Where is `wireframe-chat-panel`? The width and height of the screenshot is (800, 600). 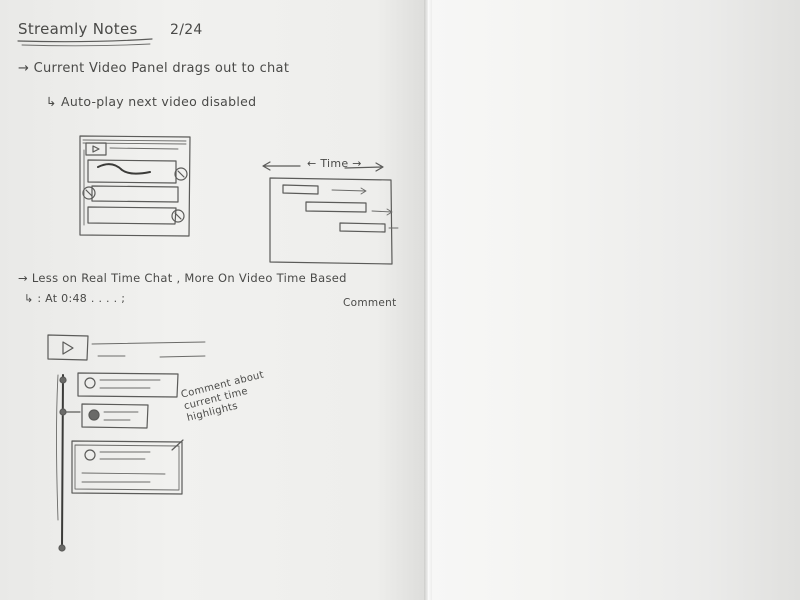 wireframe-chat-panel is located at coordinates (135, 186).